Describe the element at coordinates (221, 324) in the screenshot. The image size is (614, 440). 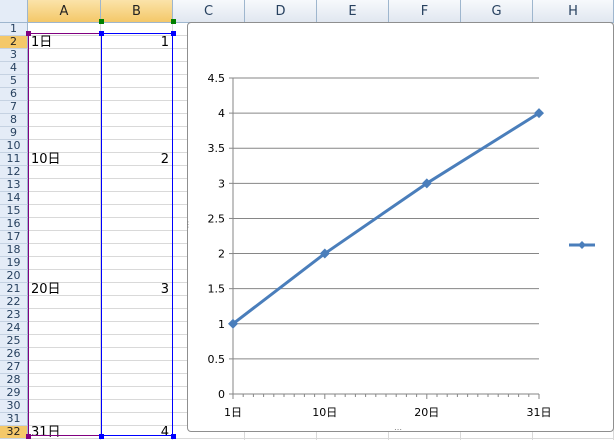
I see `y-tick-label: 1` at that location.